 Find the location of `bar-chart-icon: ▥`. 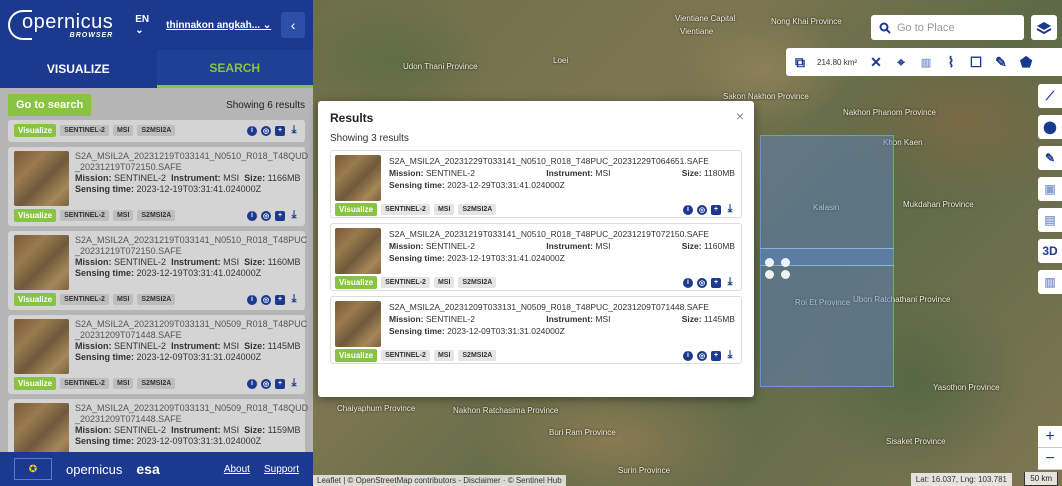

bar-chart-icon: ▥ is located at coordinates (926, 62).